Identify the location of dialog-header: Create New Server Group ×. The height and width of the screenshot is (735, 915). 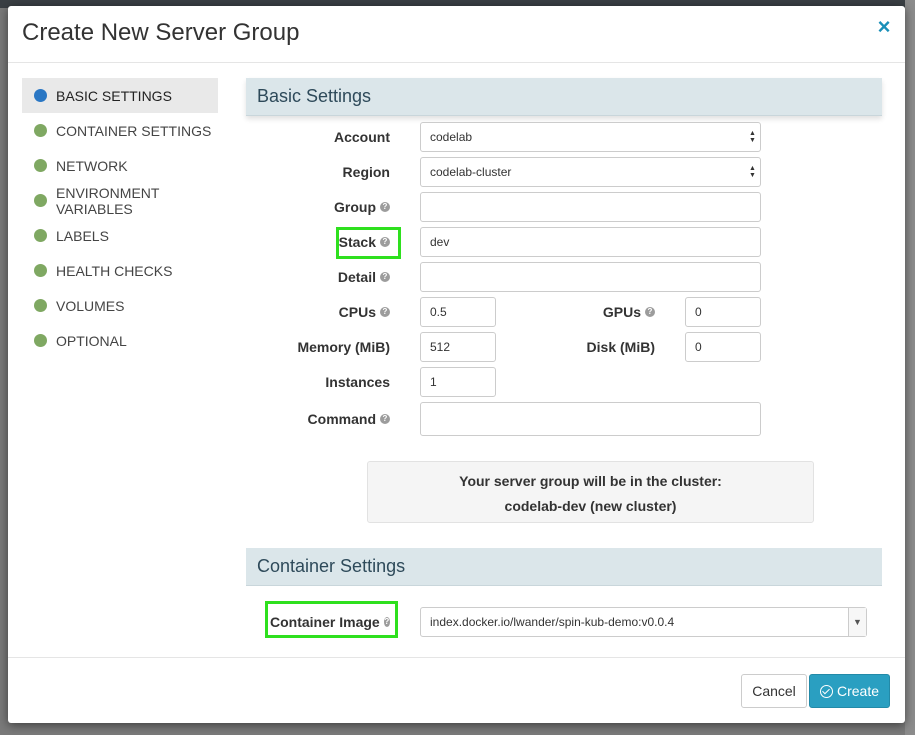
(456, 34).